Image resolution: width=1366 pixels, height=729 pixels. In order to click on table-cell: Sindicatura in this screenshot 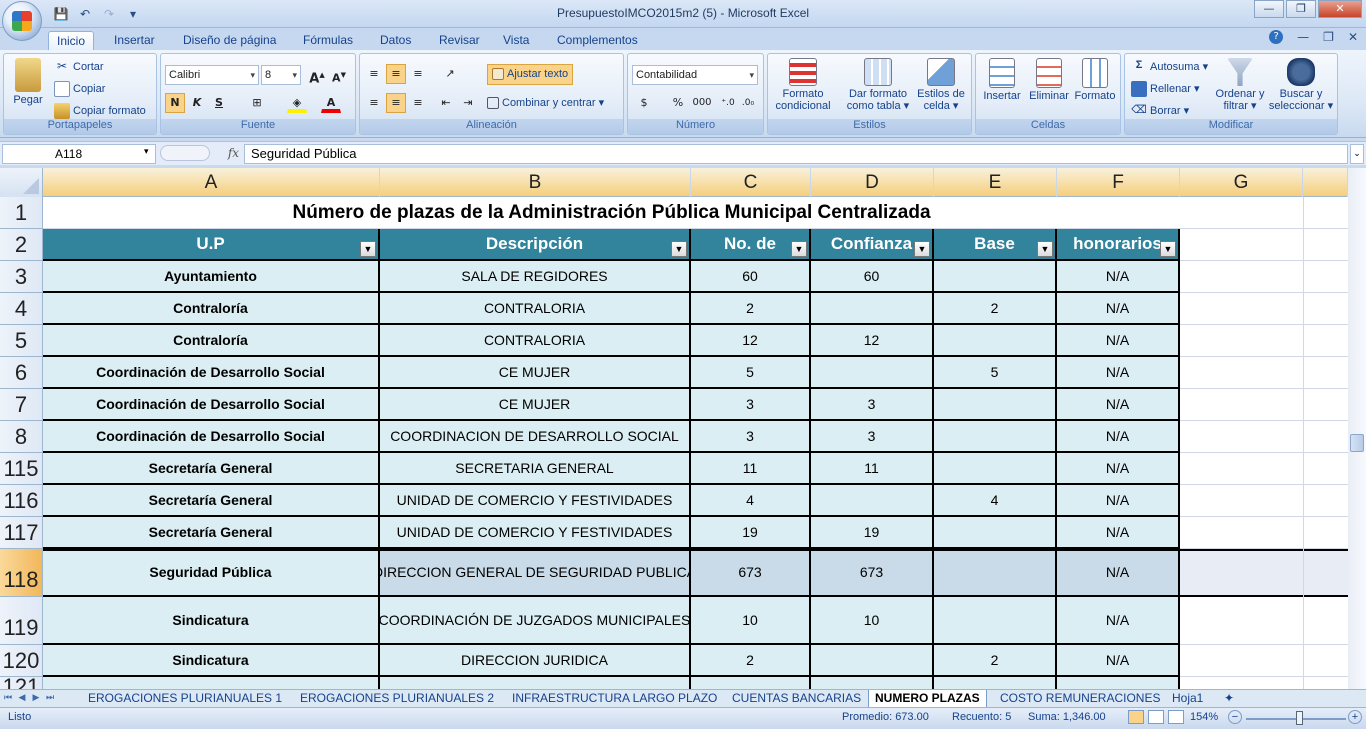, I will do `click(211, 661)`.